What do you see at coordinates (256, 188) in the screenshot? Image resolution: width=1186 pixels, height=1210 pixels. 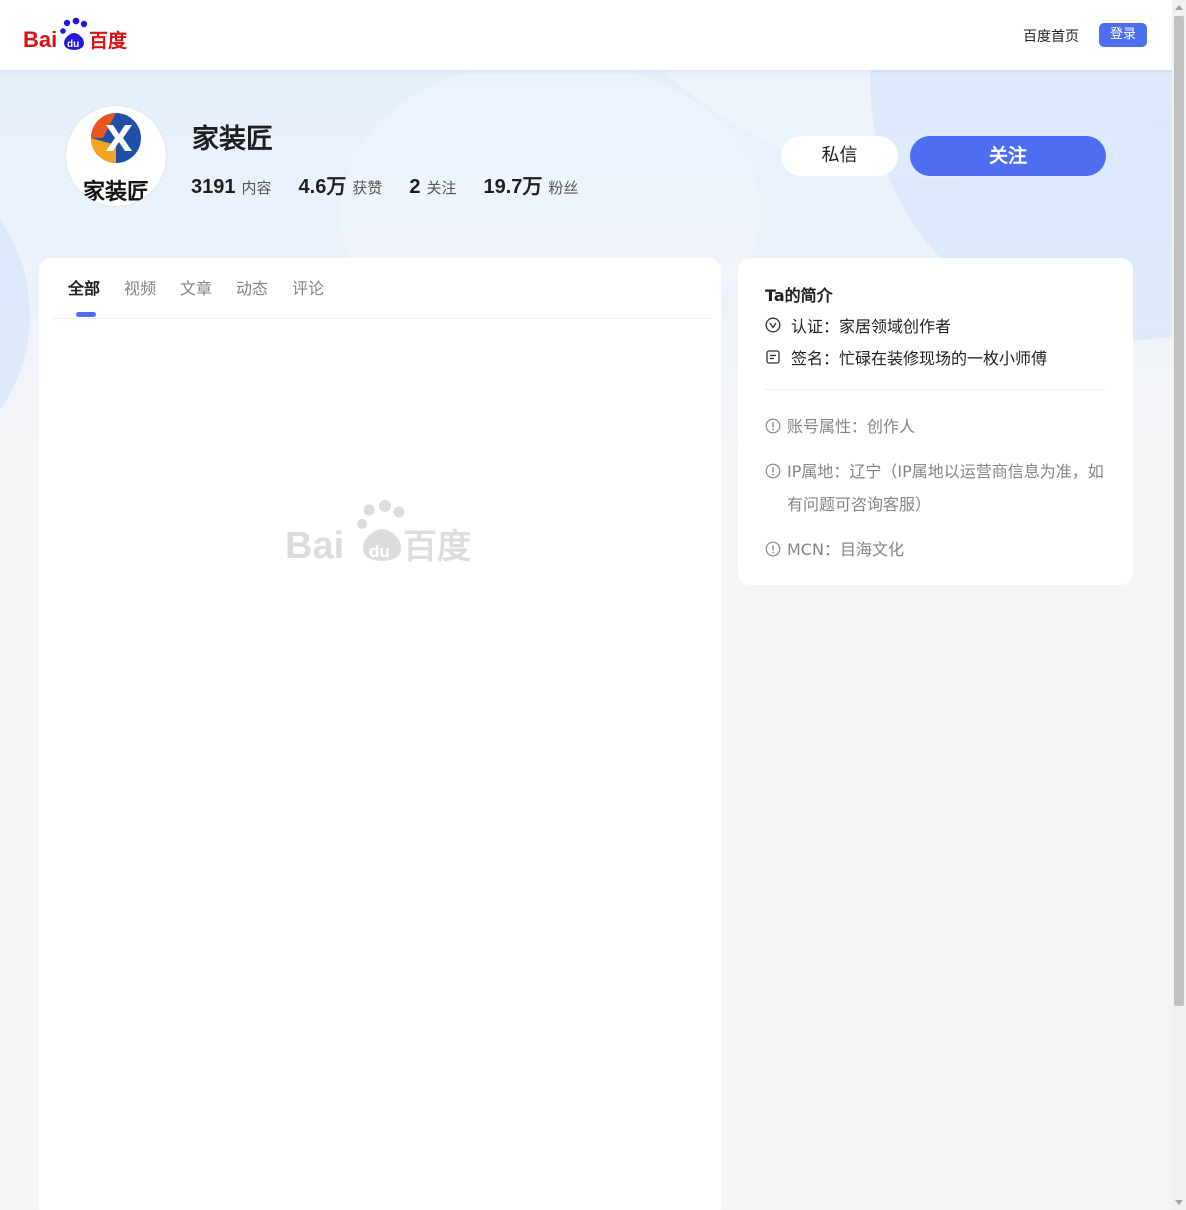 I see `stat-label: 内容` at bounding box center [256, 188].